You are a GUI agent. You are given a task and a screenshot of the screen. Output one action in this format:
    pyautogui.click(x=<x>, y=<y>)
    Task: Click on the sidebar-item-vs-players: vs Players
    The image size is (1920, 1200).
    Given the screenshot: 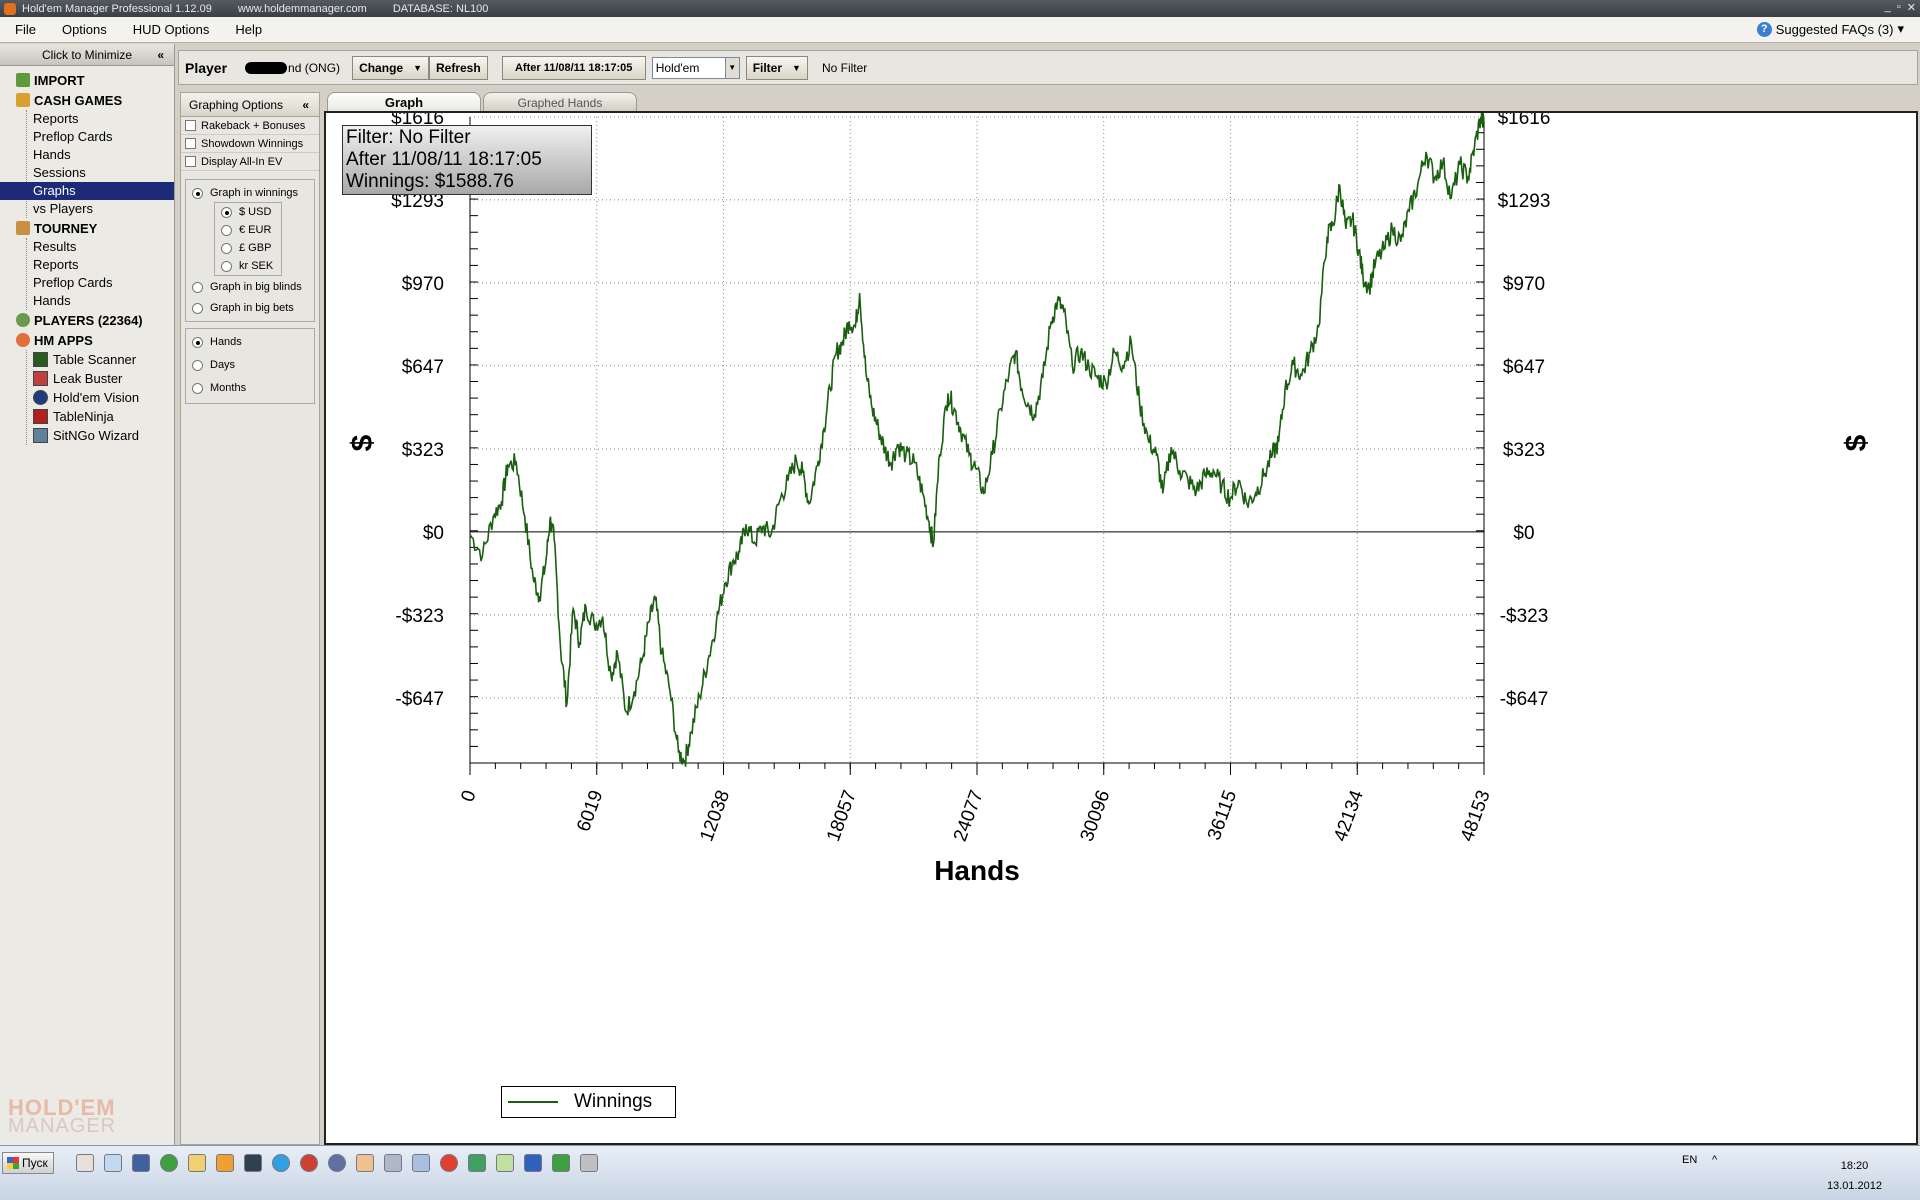 What is the action you would take?
    pyautogui.click(x=87, y=209)
    